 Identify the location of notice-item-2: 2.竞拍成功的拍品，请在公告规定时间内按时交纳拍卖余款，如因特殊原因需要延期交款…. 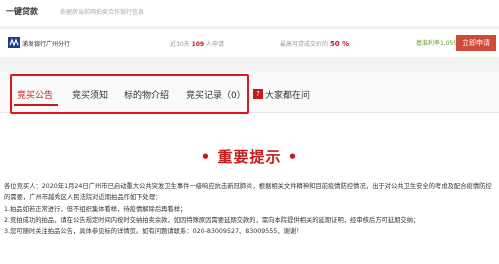
(212, 220).